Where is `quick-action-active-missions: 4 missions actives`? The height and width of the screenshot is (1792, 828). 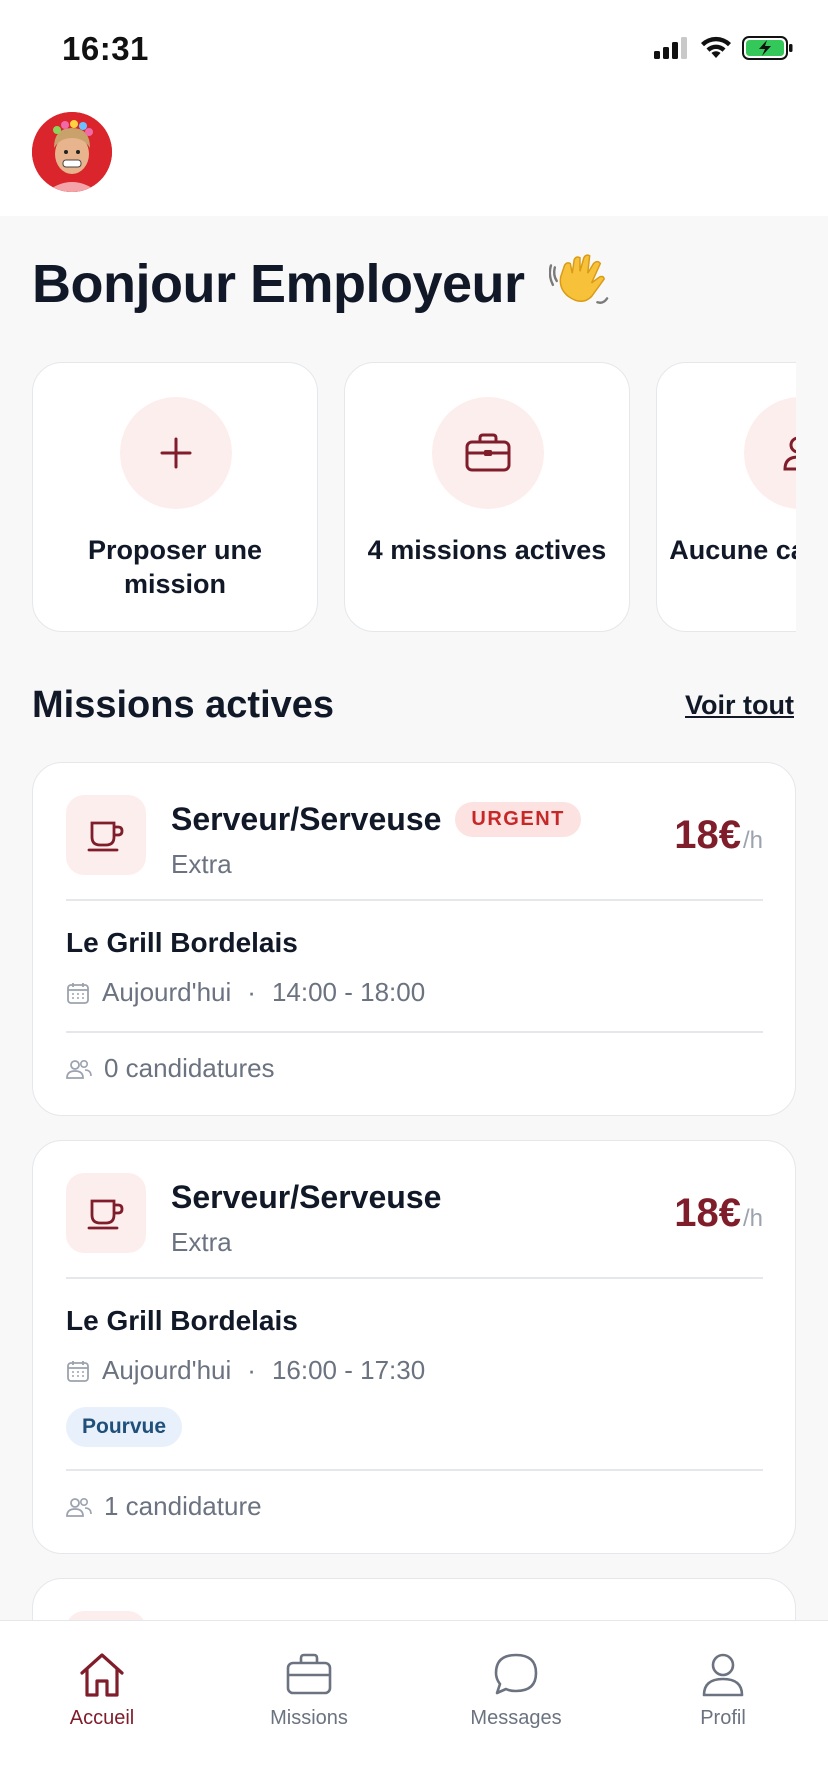 quick-action-active-missions: 4 missions actives is located at coordinates (487, 497).